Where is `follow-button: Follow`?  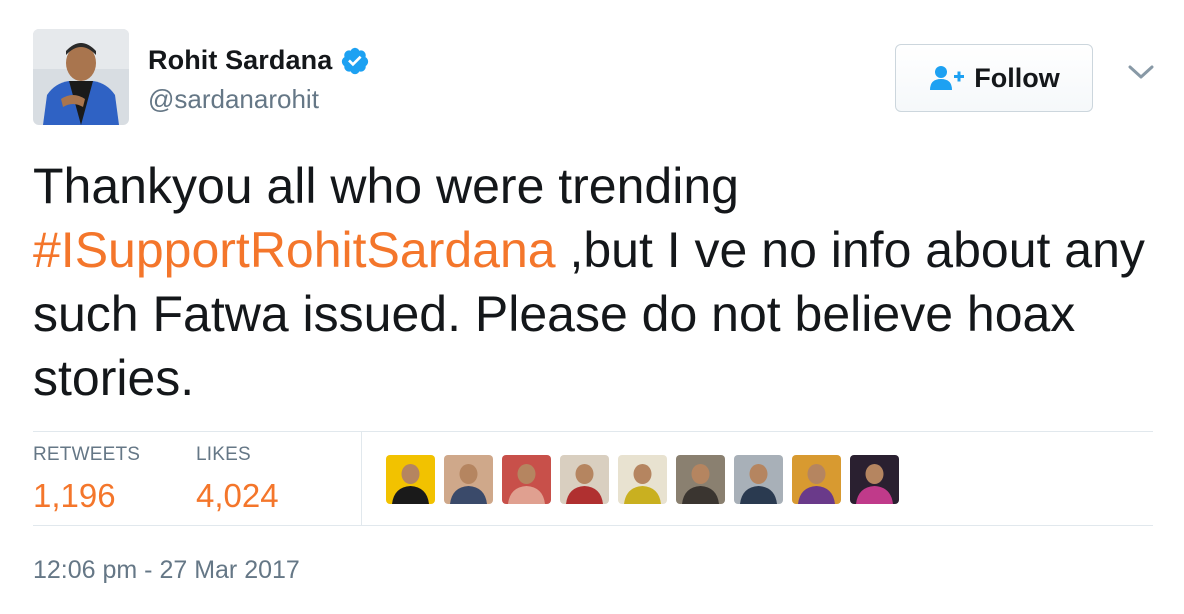 follow-button: Follow is located at coordinates (994, 78).